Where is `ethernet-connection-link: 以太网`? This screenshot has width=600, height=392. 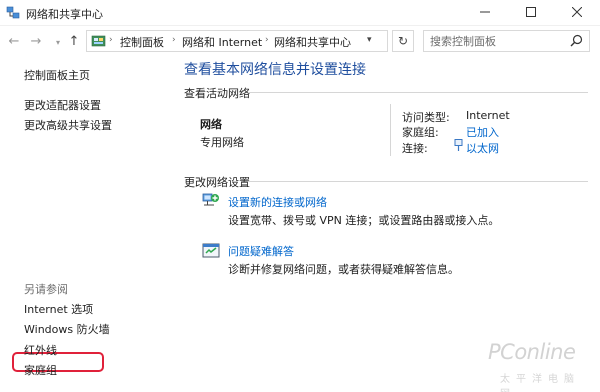
ethernet-connection-link: 以太网 is located at coordinates (482, 148).